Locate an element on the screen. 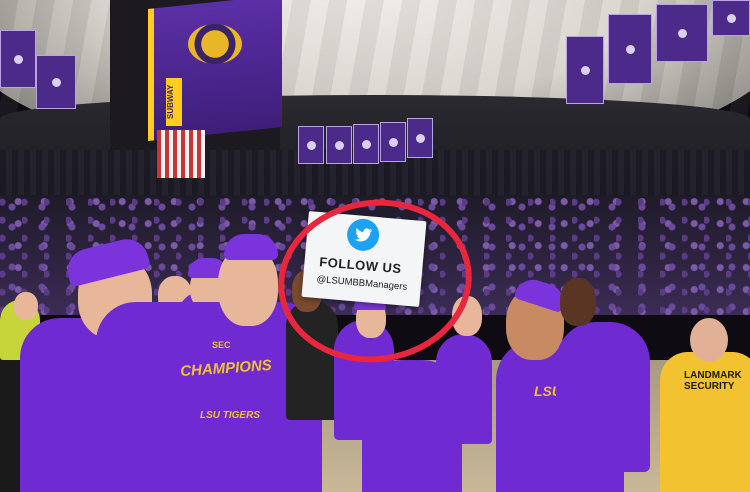 This screenshot has width=750, height=492. security-label-line: LANDMARK is located at coordinates (713, 375).